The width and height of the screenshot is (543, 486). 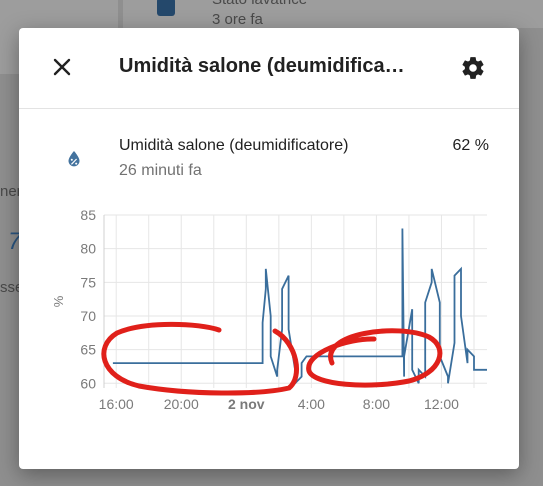 What do you see at coordinates (58, 301) in the screenshot?
I see `y-axis-label: %` at bounding box center [58, 301].